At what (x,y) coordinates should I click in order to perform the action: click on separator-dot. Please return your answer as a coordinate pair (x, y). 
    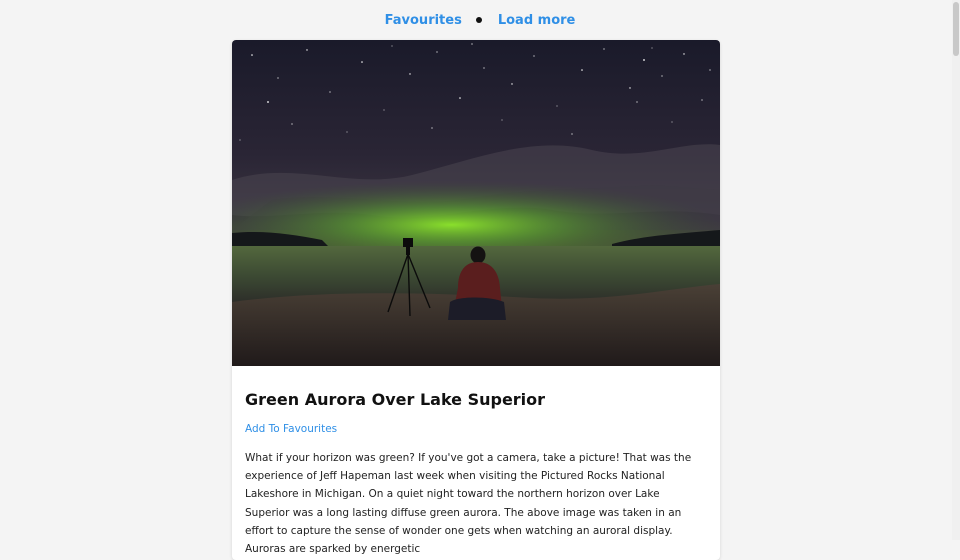
    Looking at the image, I should click on (478, 20).